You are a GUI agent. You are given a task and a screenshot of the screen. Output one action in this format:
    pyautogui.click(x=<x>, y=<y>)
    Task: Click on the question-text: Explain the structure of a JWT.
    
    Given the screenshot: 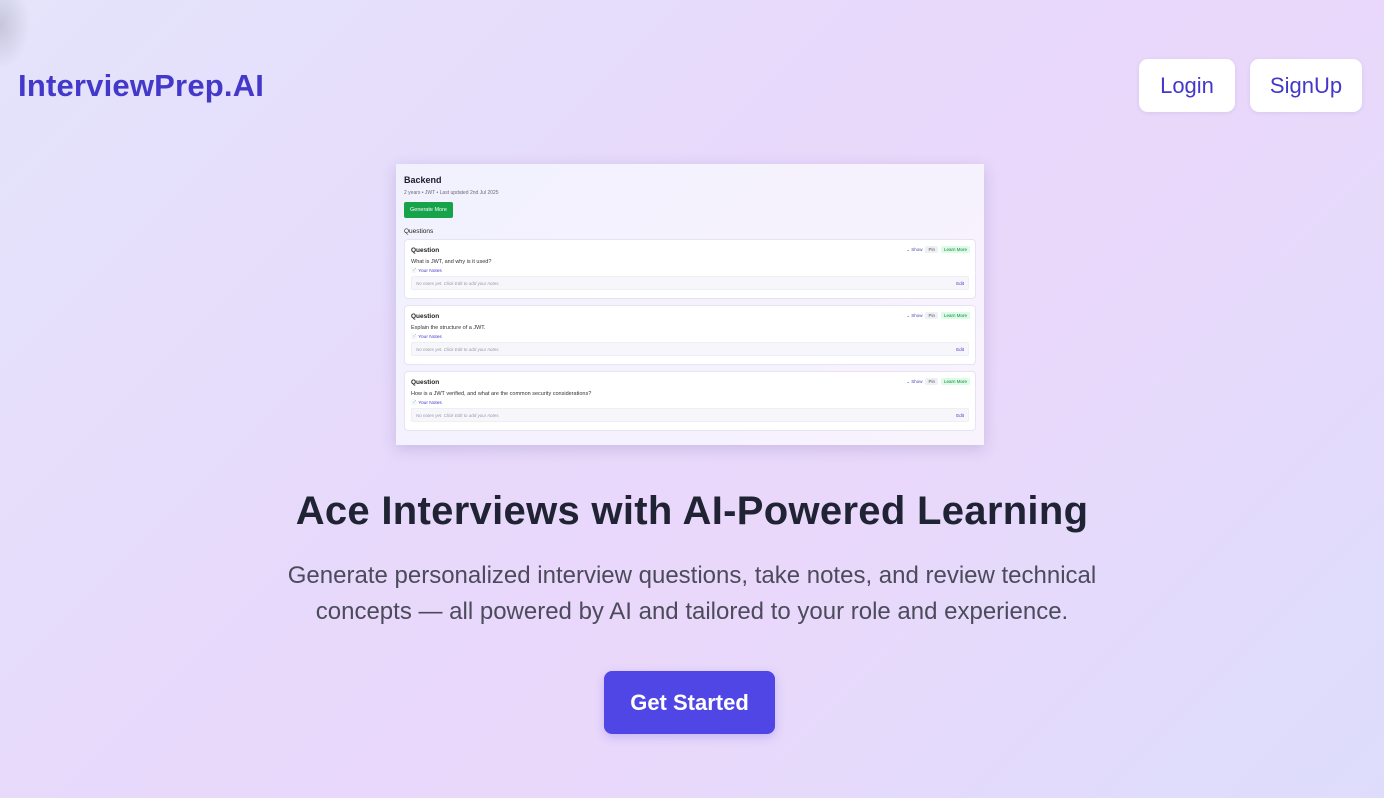 What is the action you would take?
    pyautogui.click(x=448, y=328)
    